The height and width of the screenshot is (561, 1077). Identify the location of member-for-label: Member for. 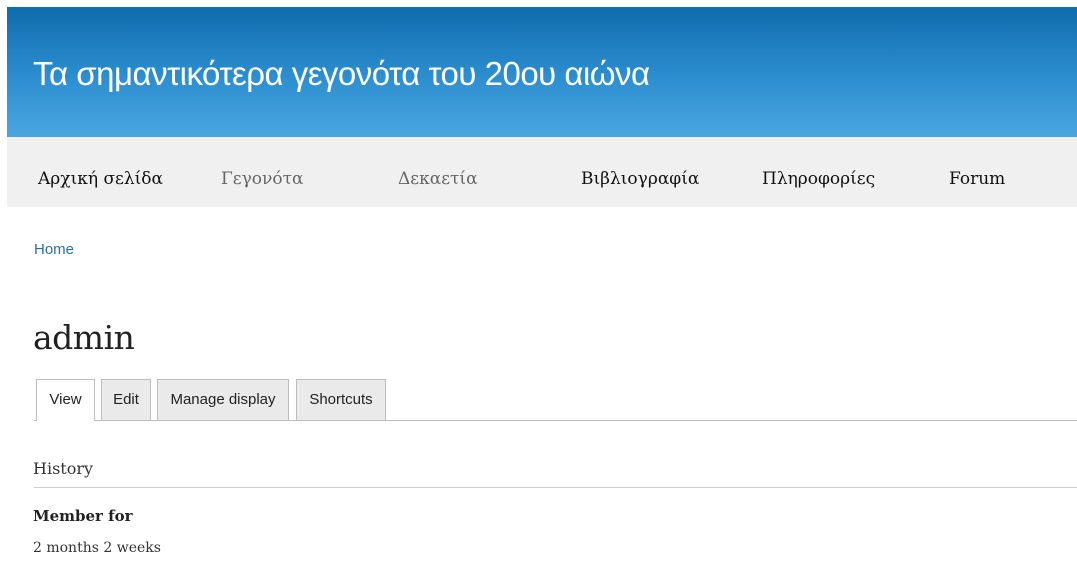
(83, 516).